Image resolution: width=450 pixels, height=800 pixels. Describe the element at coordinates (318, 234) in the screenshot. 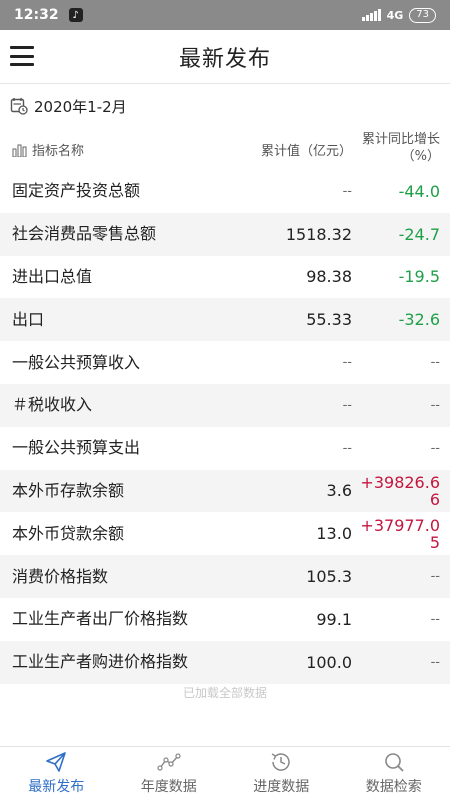

I see `row-value: 1518.32` at that location.